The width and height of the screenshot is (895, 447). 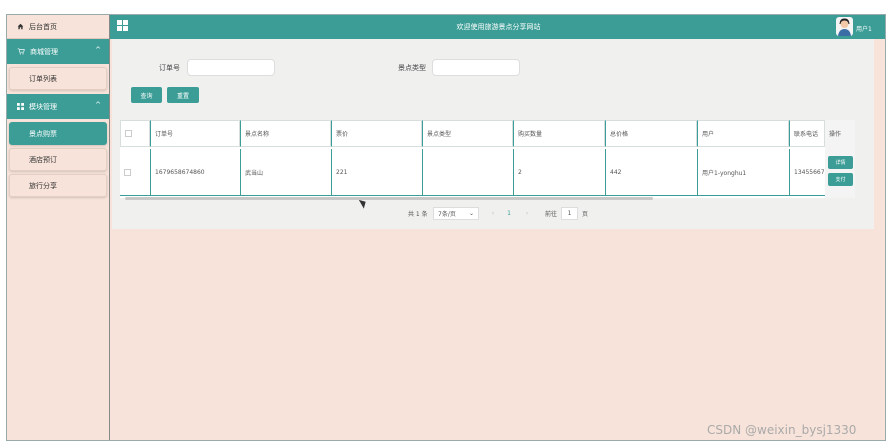 I want to click on page-number-current: 1, so click(x=509, y=213).